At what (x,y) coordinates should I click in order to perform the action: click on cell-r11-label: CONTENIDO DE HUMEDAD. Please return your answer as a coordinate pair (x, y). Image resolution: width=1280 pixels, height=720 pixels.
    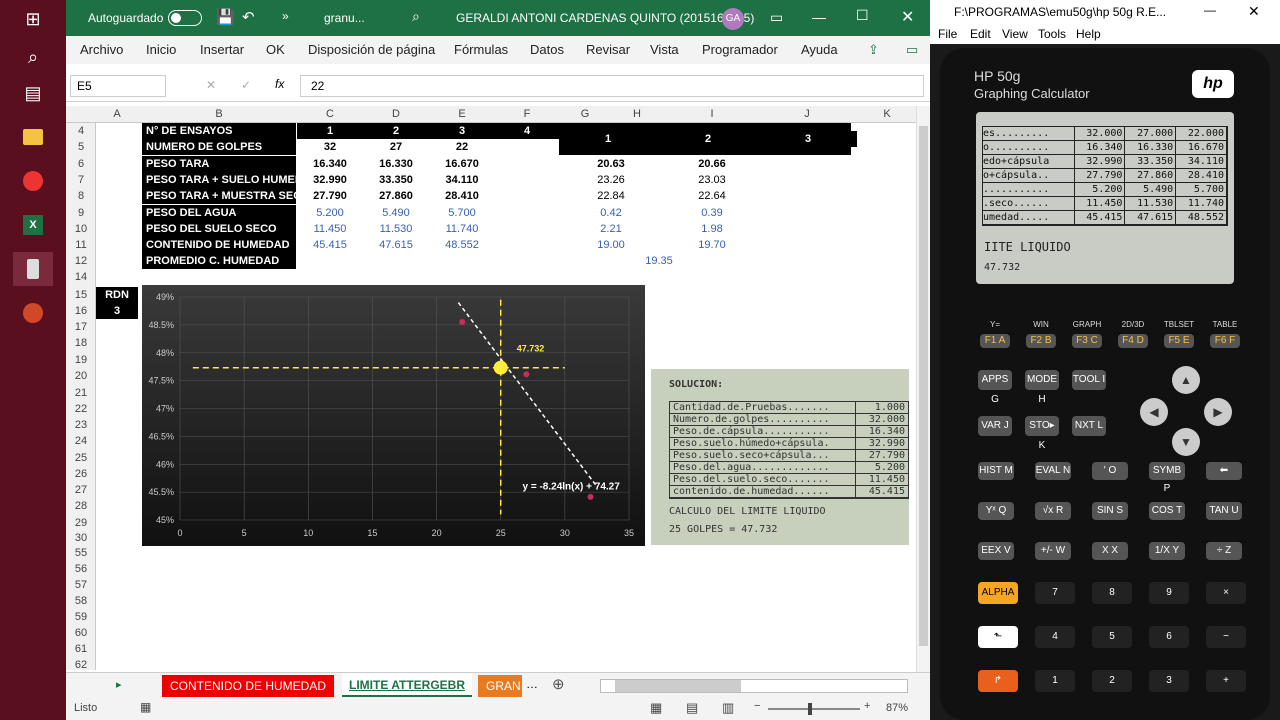
    Looking at the image, I should click on (219, 245).